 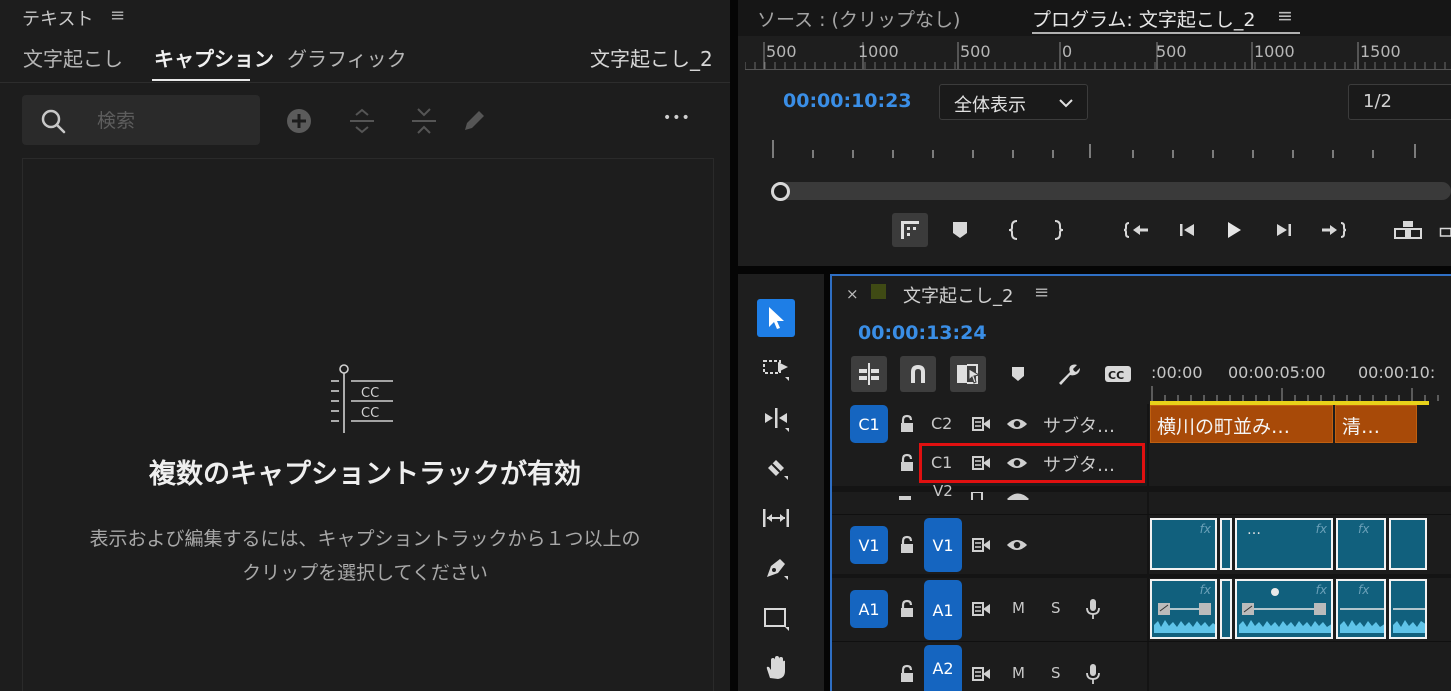 What do you see at coordinates (1013, 102) in the screenshot?
I see `zoom-level-select: 全体表示` at bounding box center [1013, 102].